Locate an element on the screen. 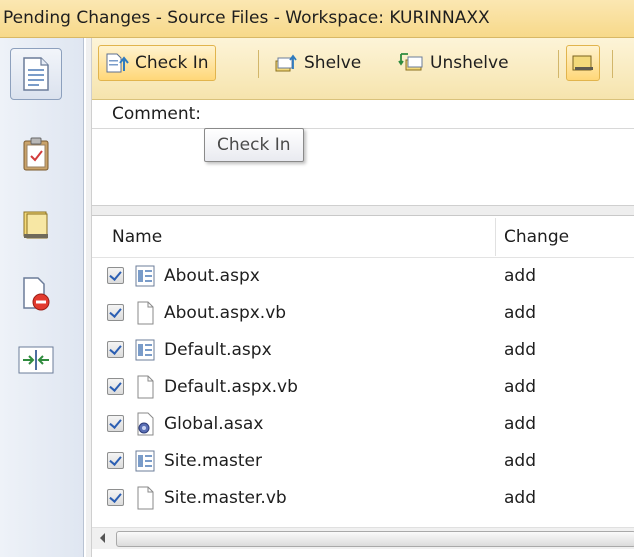  policy-warnings-icon is located at coordinates (36, 294).